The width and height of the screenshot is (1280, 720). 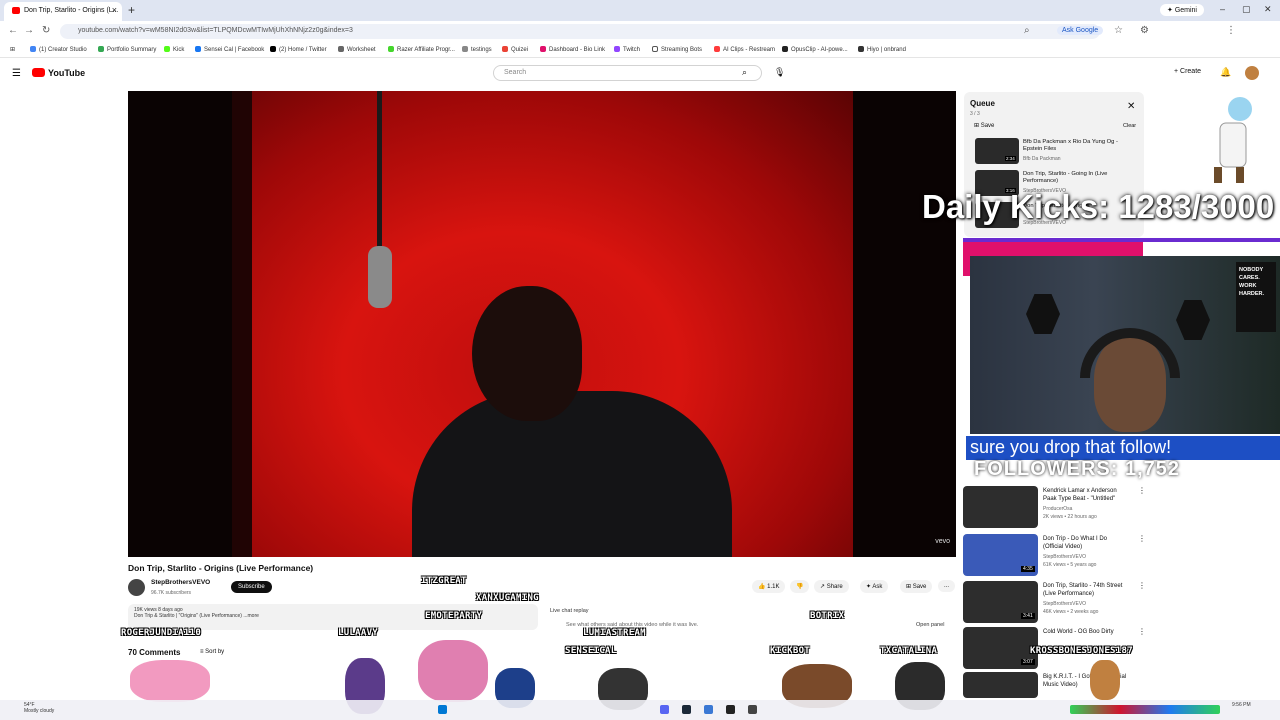 I want to click on comments-count: 70 Comments, so click(x=154, y=652).